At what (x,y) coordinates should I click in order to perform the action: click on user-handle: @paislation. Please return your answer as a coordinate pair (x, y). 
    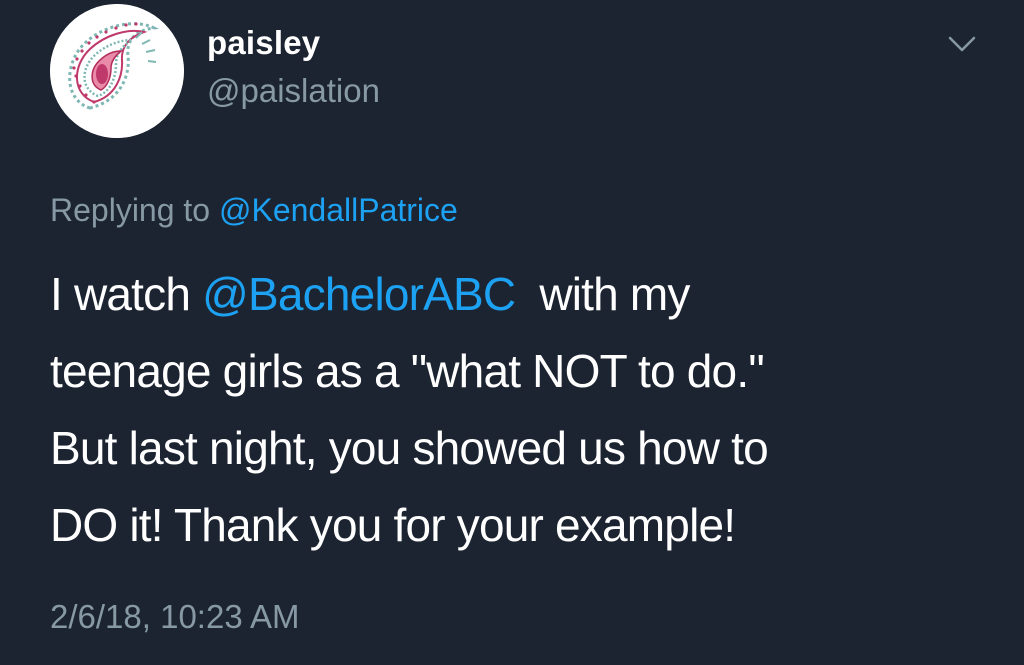
    Looking at the image, I should click on (293, 91).